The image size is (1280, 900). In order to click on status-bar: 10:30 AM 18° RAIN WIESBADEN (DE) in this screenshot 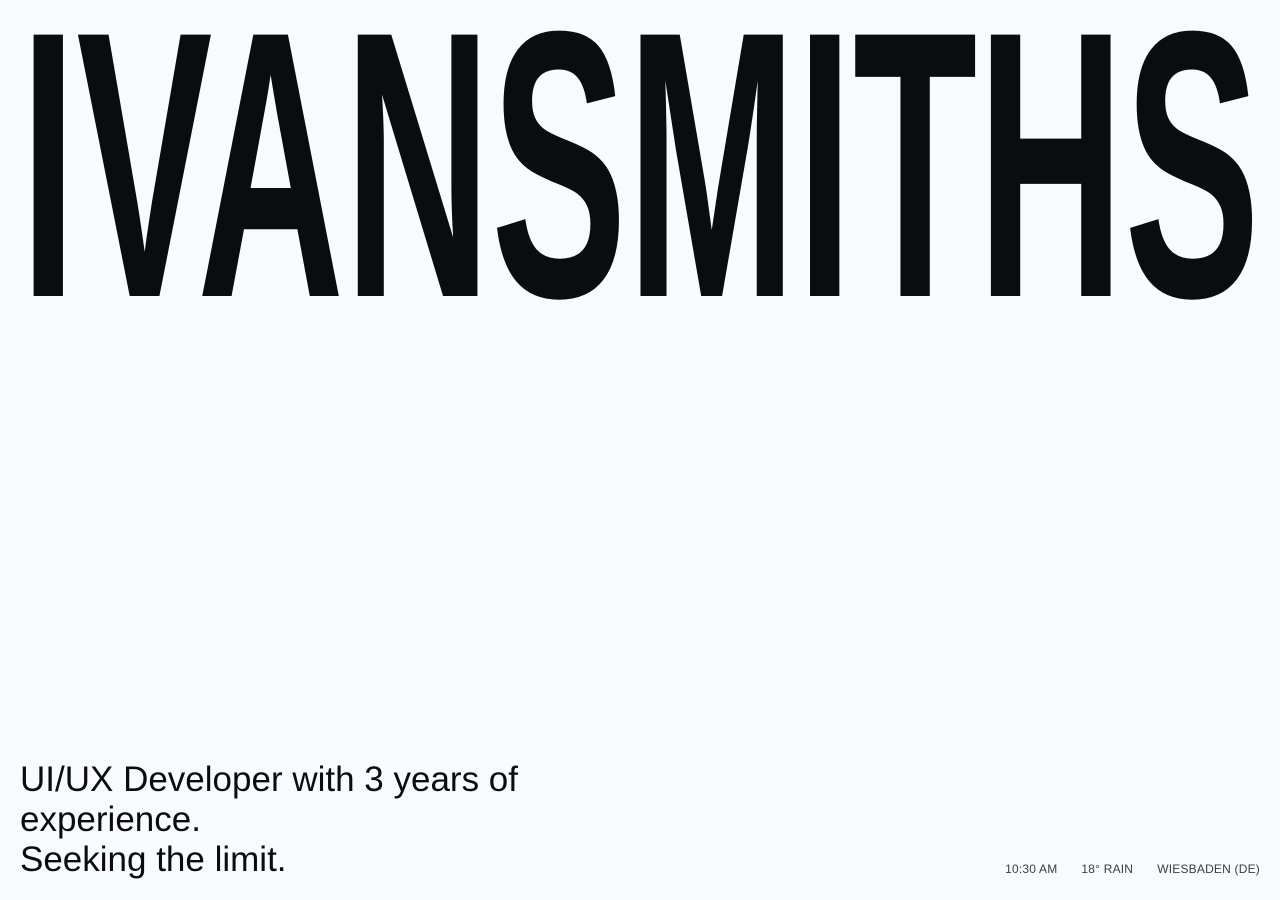, I will do `click(1132, 869)`.